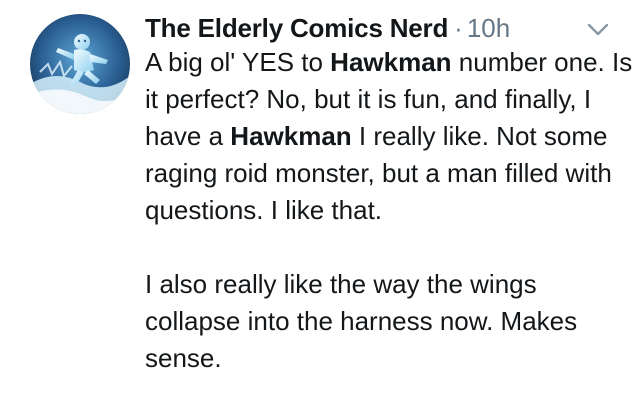 Image resolution: width=640 pixels, height=406 pixels. I want to click on chevron-down-icon, so click(598, 29).